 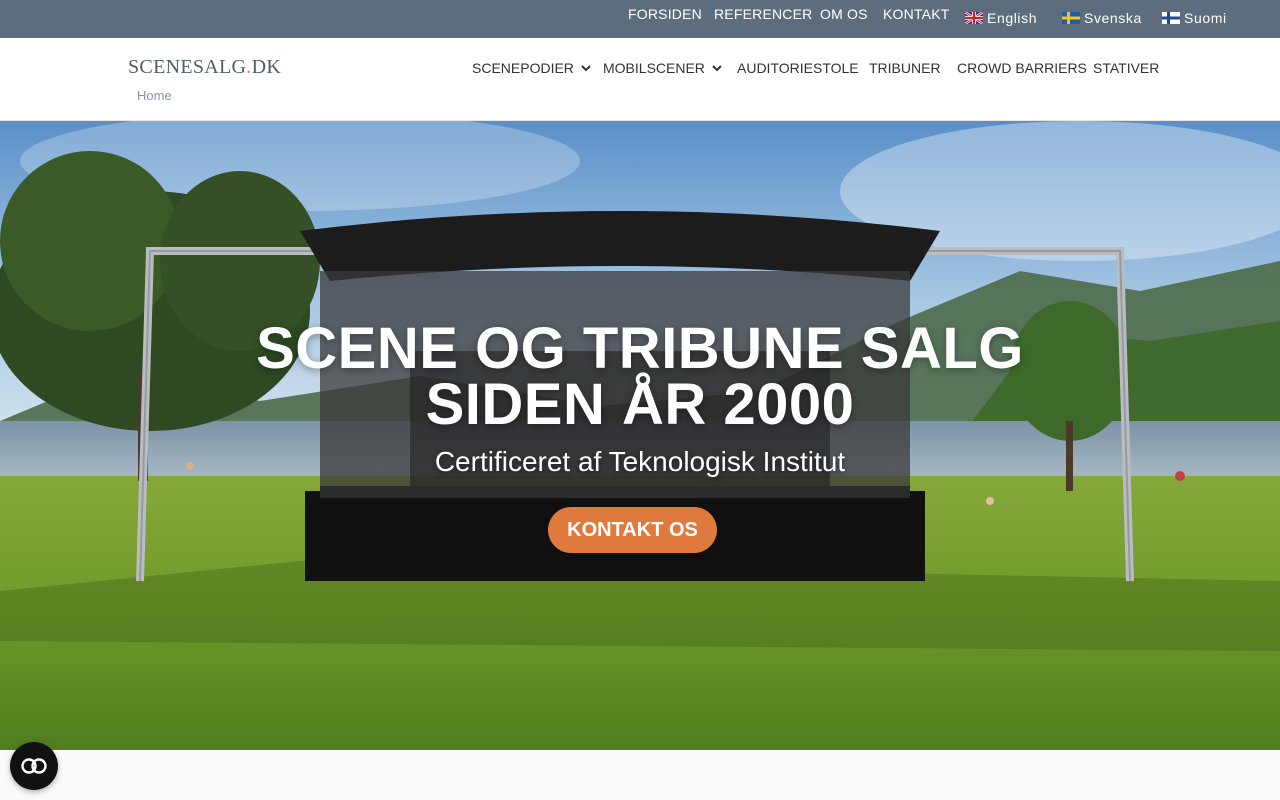 I want to click on nav-crowd-barriers: CROWD BARRIERS, so click(x=1022, y=68).